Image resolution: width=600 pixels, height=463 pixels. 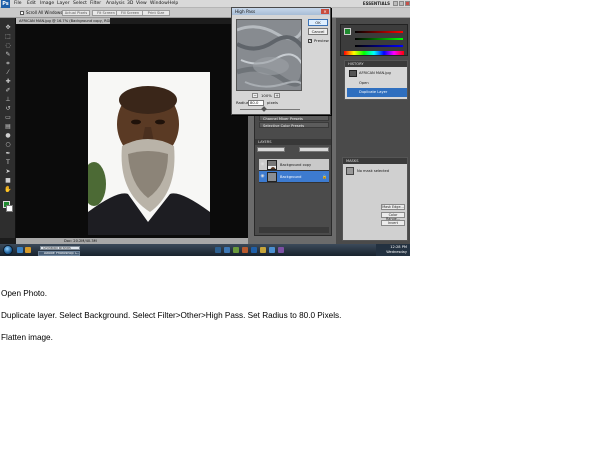 I want to click on hand-tool-icon: ✋, so click(x=8, y=189).